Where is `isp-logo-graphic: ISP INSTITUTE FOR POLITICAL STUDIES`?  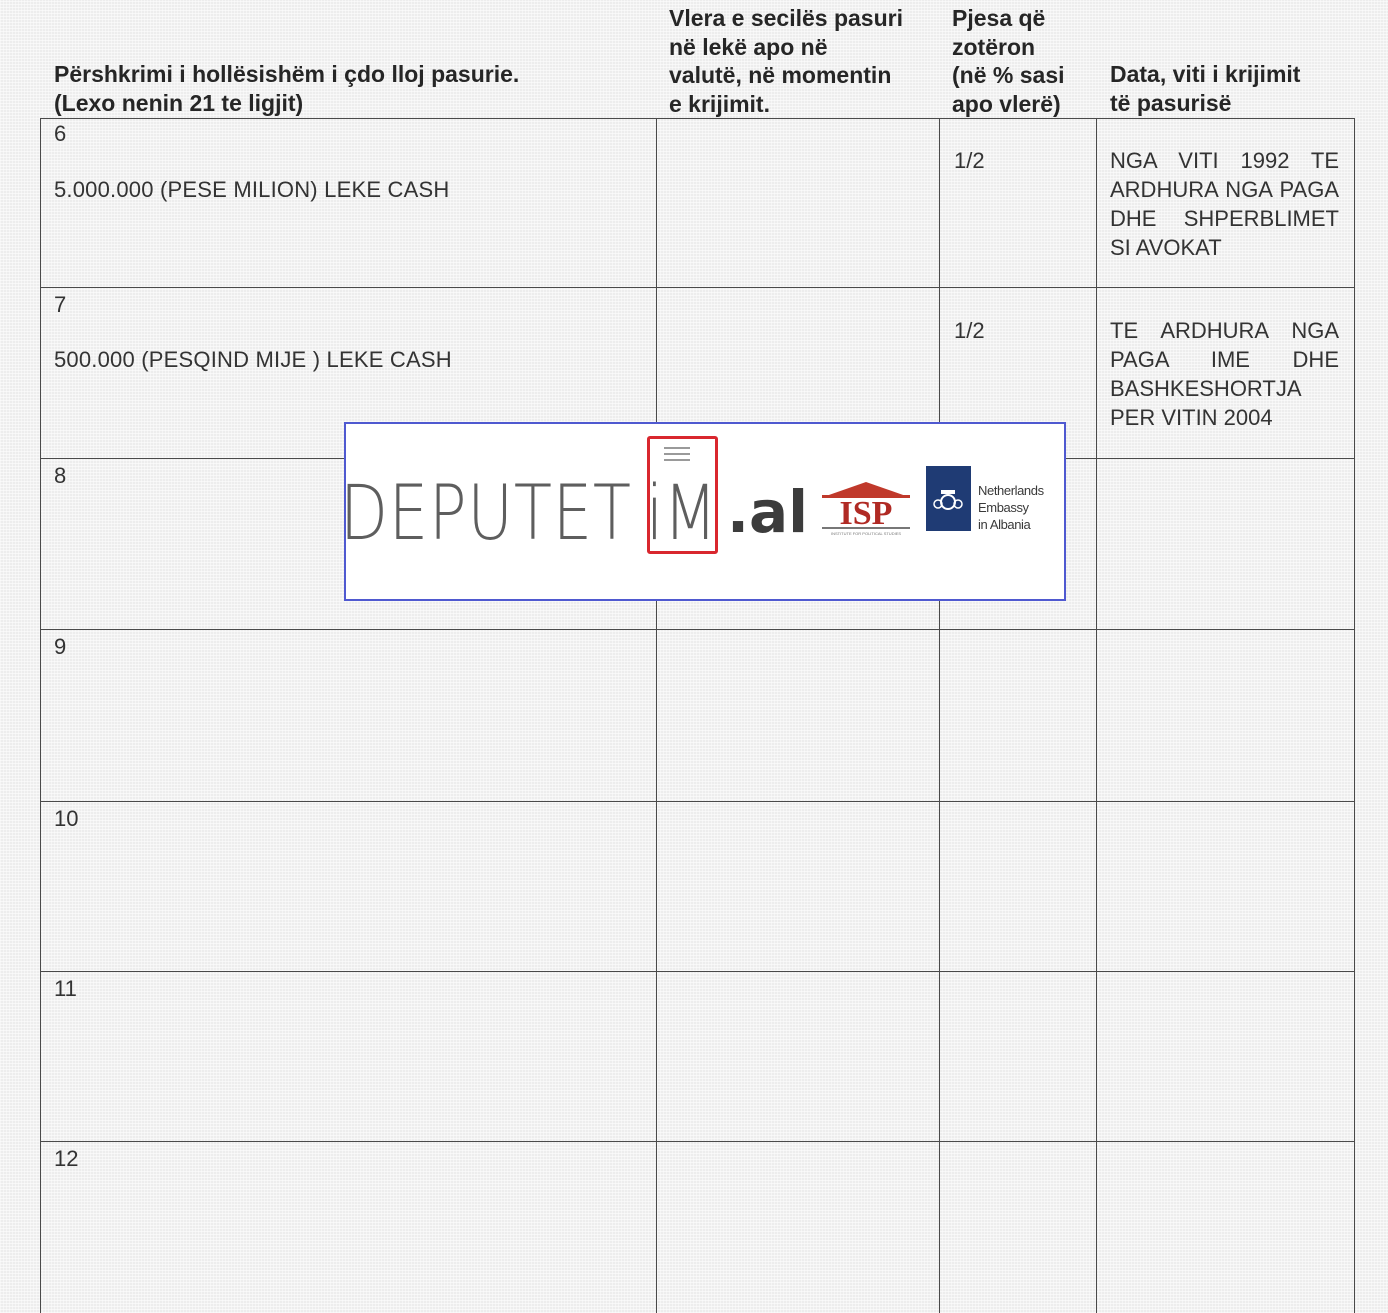
isp-logo-graphic: ISP INSTITUTE FOR POLITICAL STUDIES is located at coordinates (866, 509).